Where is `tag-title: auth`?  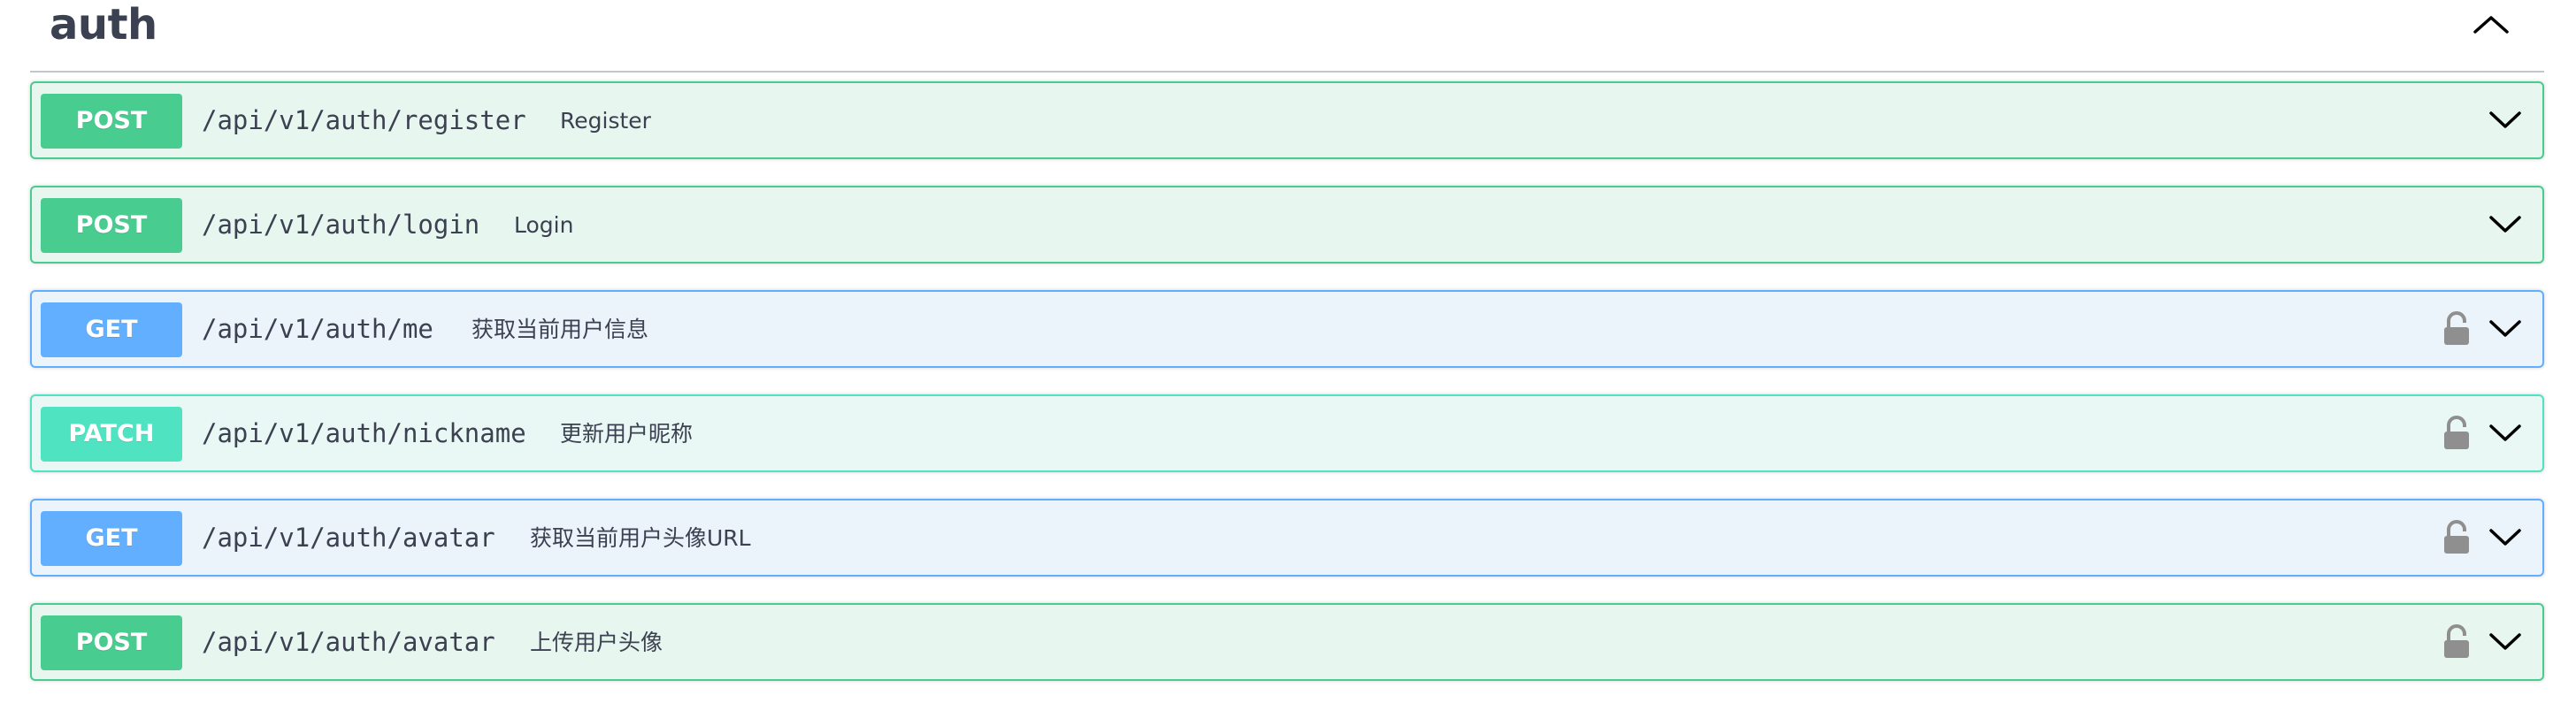 tag-title: auth is located at coordinates (103, 25).